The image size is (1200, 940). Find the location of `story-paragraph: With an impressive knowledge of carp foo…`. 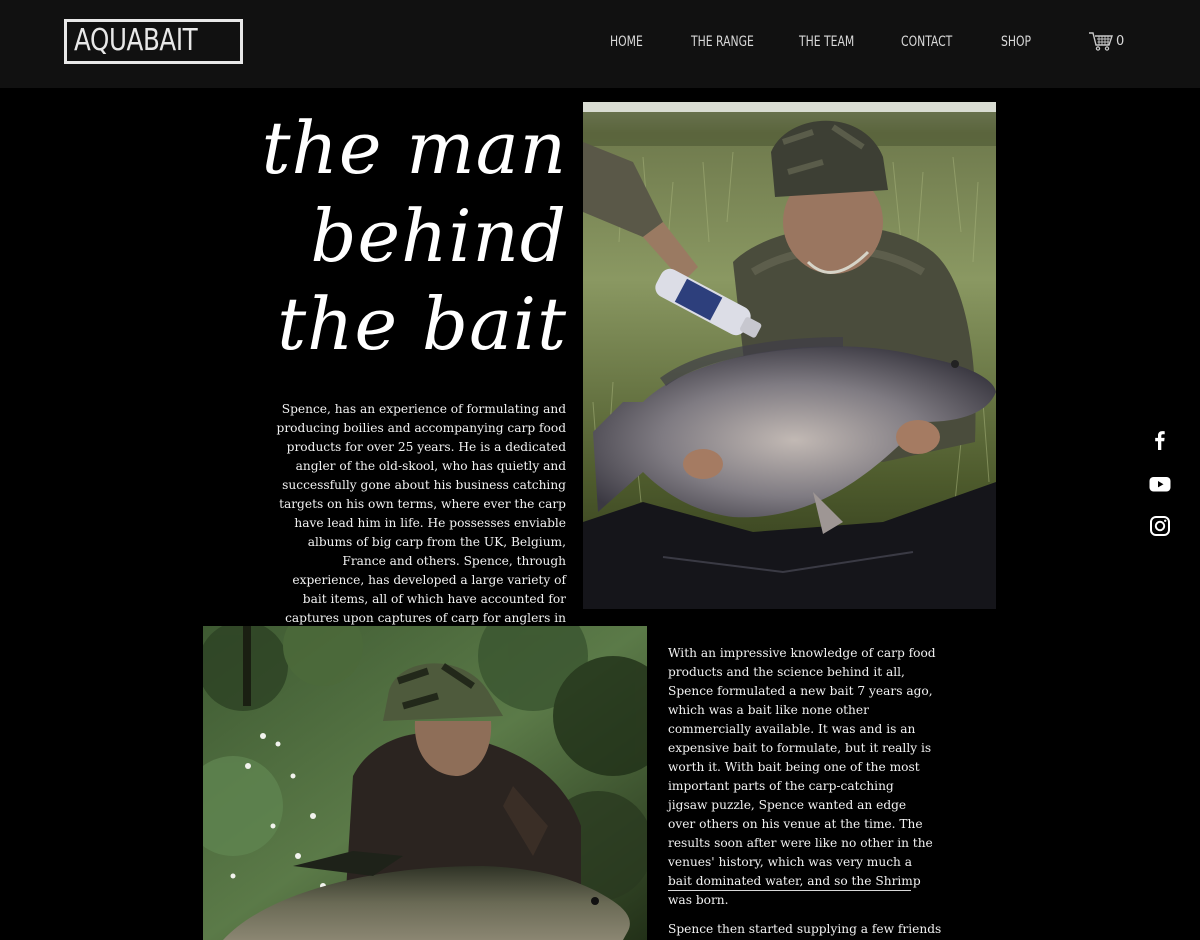

story-paragraph: With an impressive knowledge of carp foo… is located at coordinates (802, 776).